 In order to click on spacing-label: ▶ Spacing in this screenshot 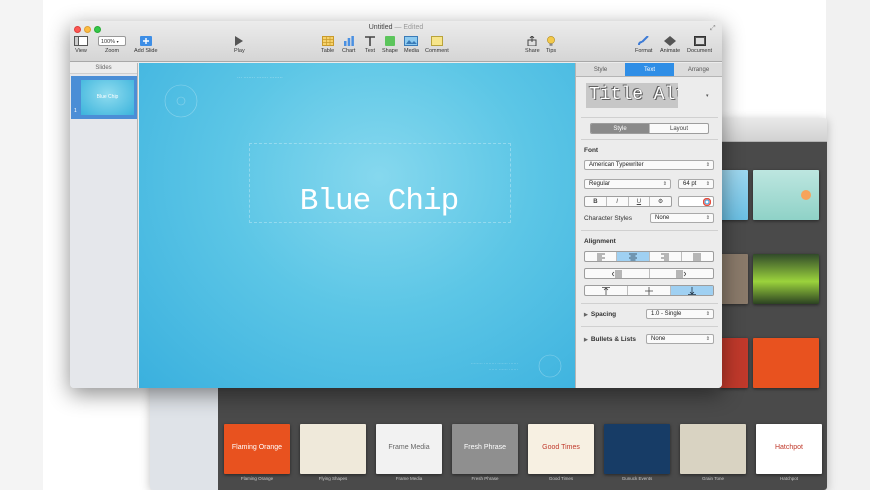, I will do `click(600, 314)`.